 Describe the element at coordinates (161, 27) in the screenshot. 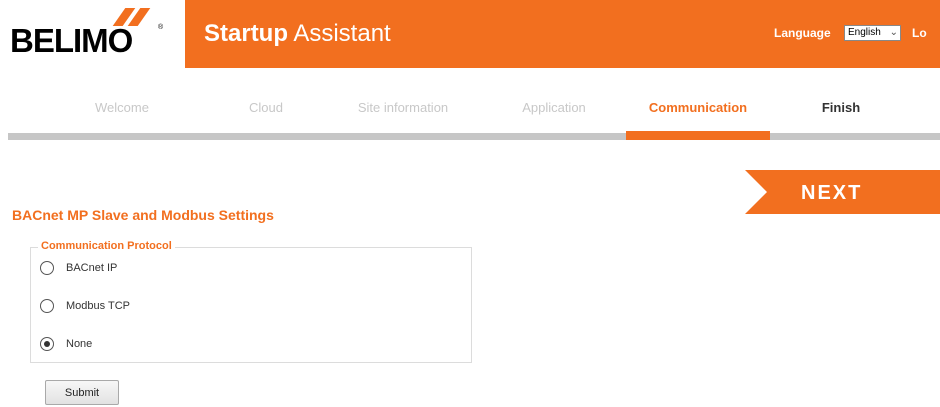

I see `logo-registered-mark: ®` at that location.